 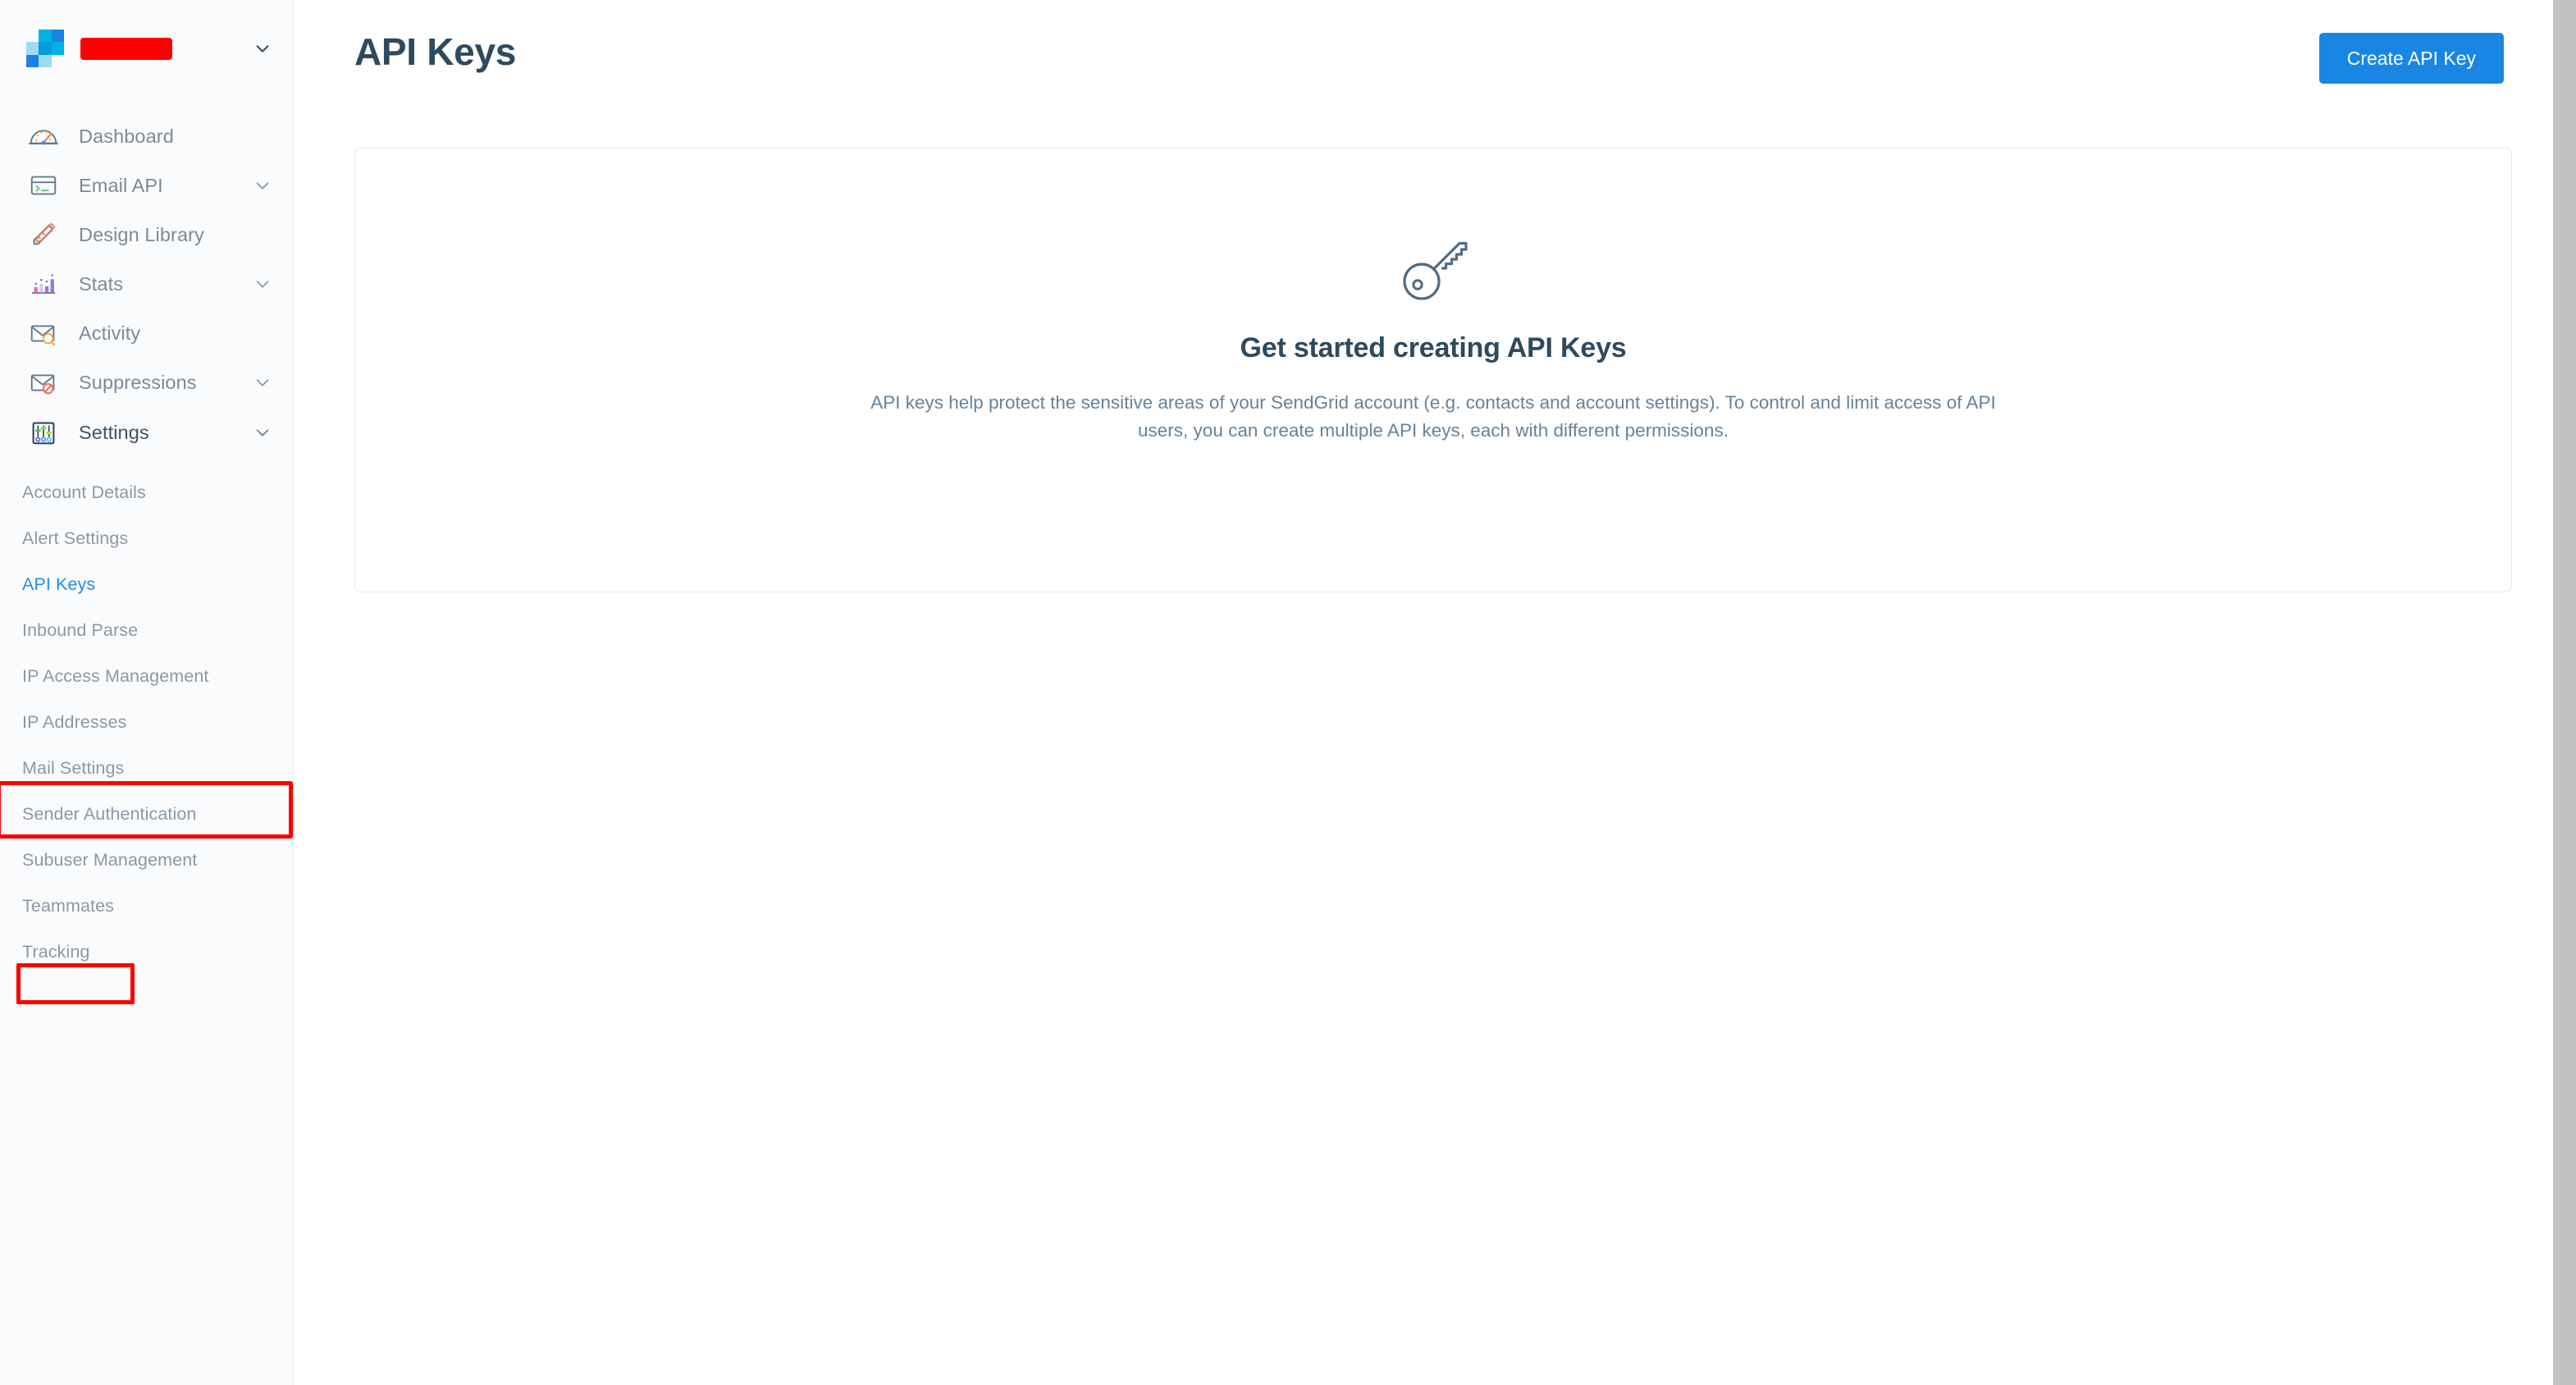 I want to click on sidebar-item-ip-access-management: IP Access Management, so click(x=147, y=676).